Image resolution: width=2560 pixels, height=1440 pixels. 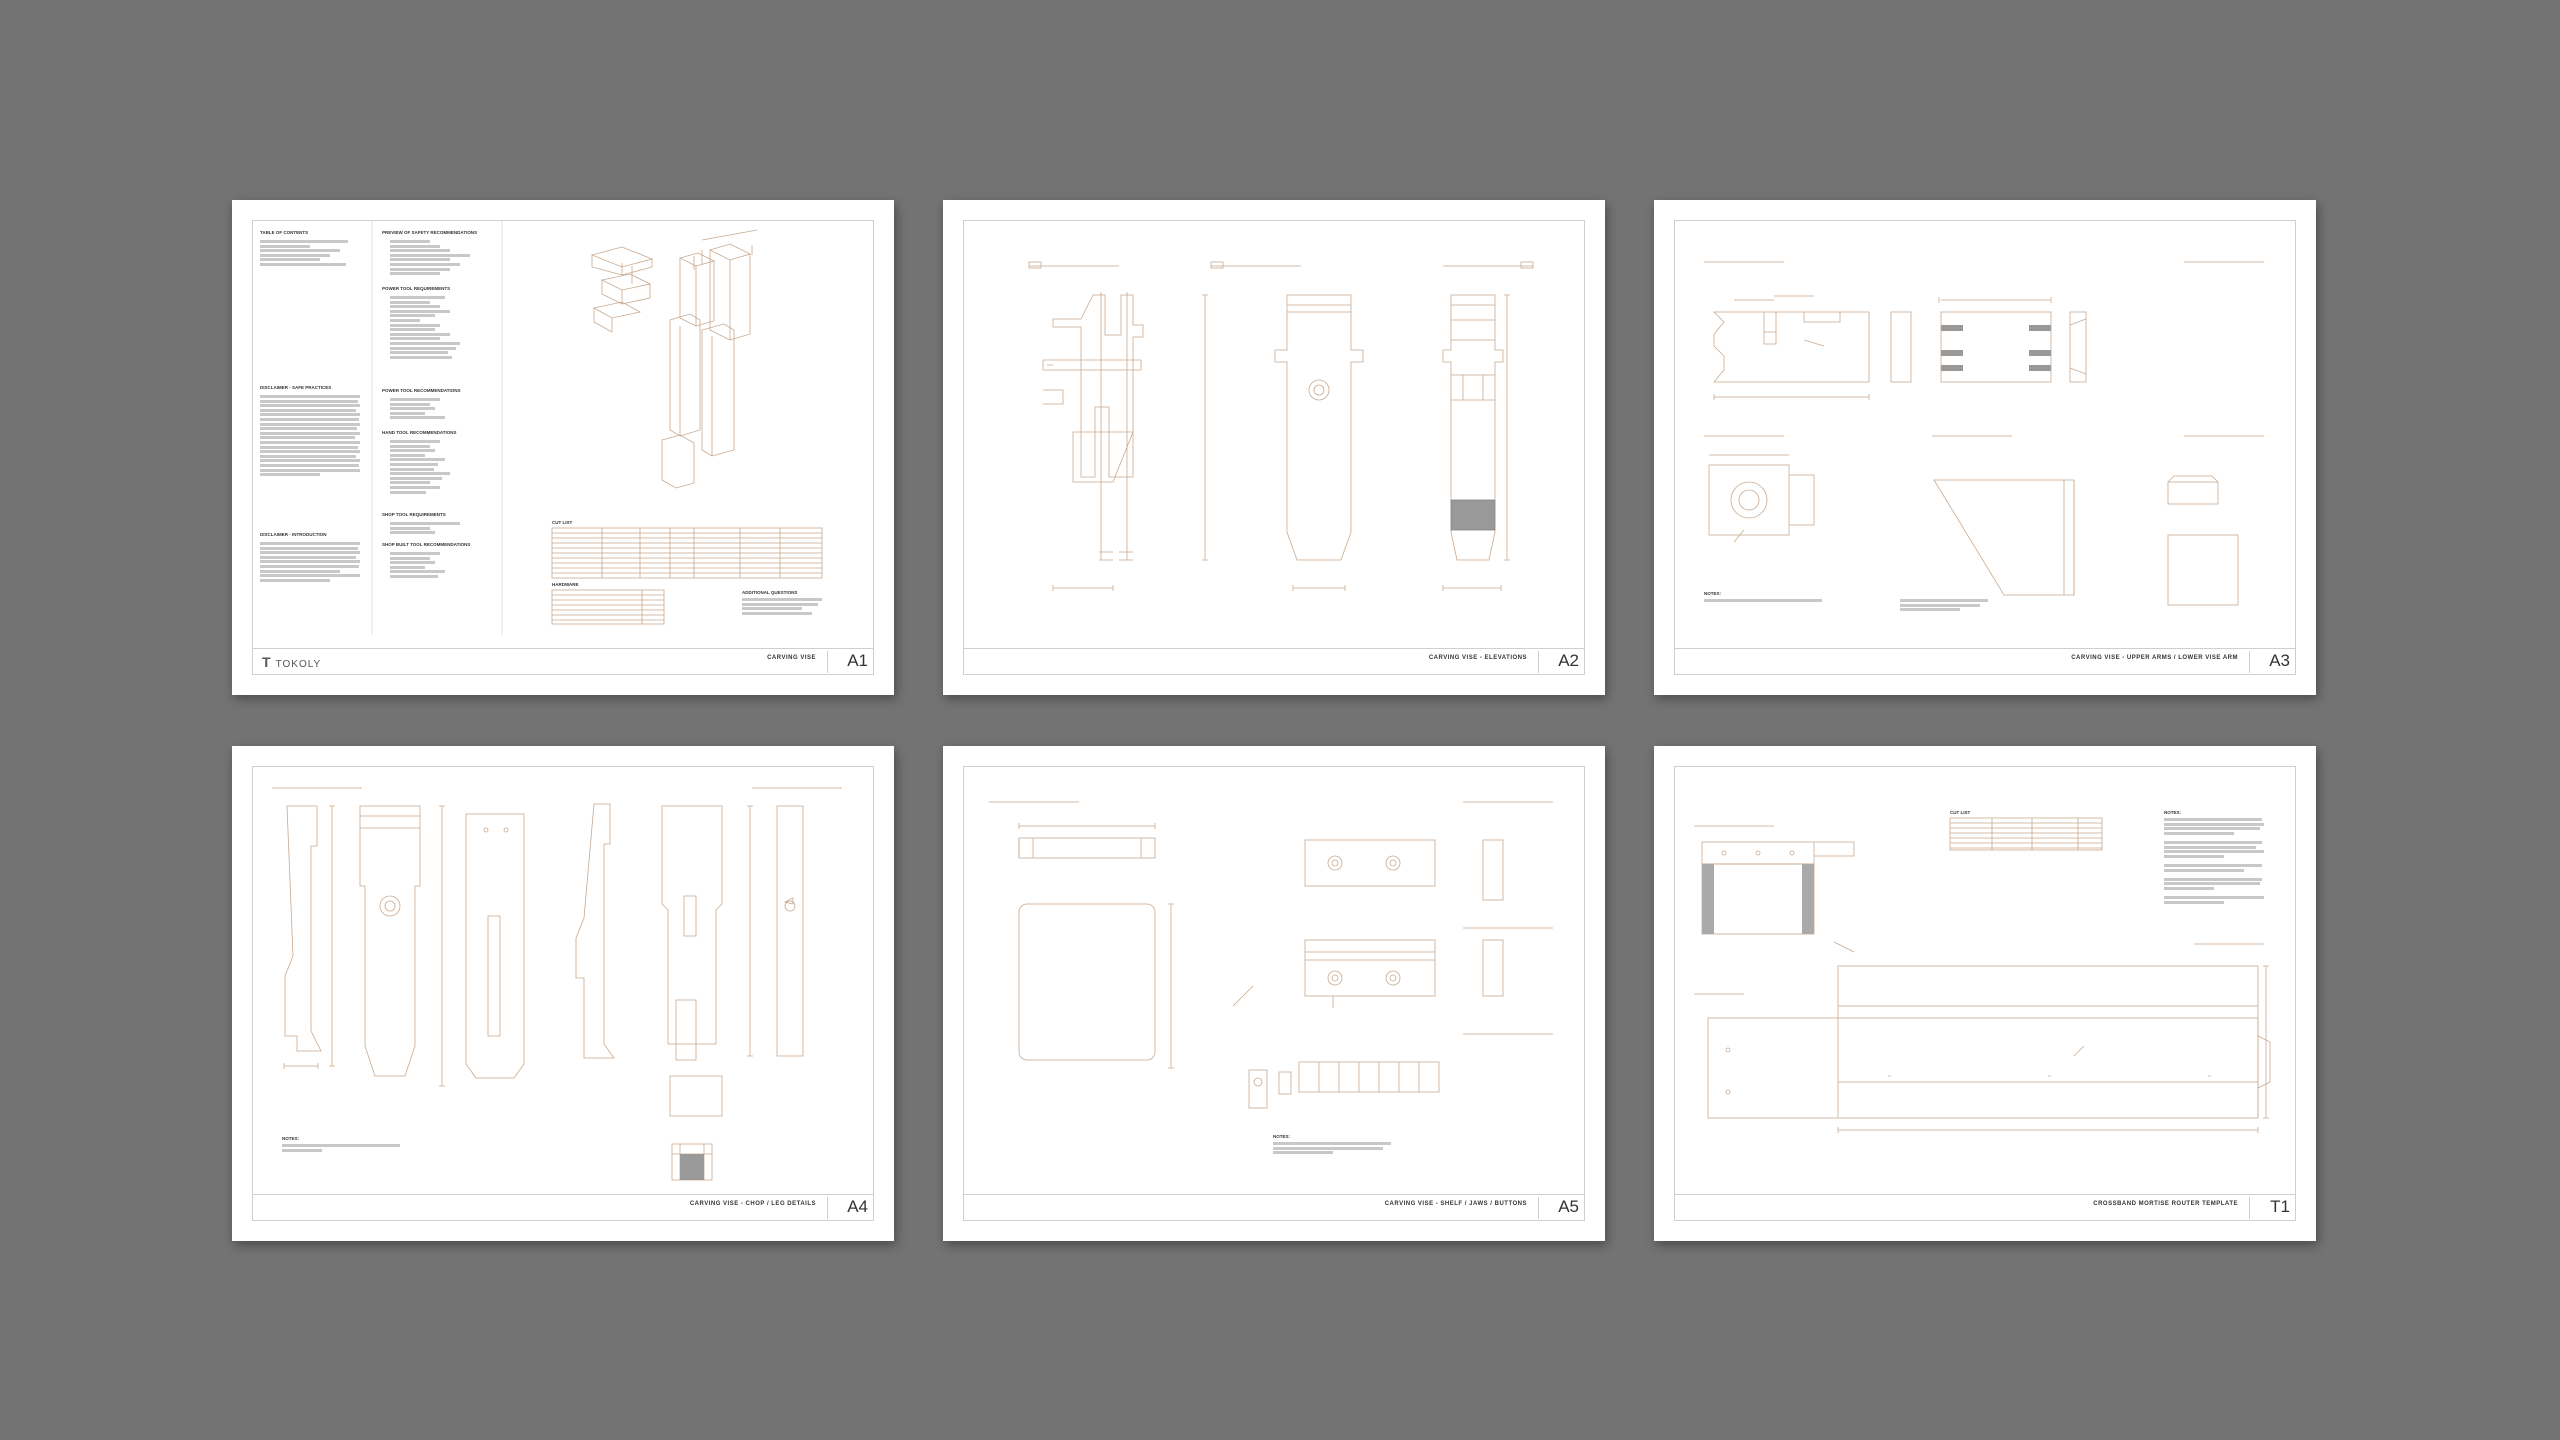 I want to click on sheet-title: CARVING VISE - SHELF / JAWS / BUTTONS, so click(x=1455, y=1204).